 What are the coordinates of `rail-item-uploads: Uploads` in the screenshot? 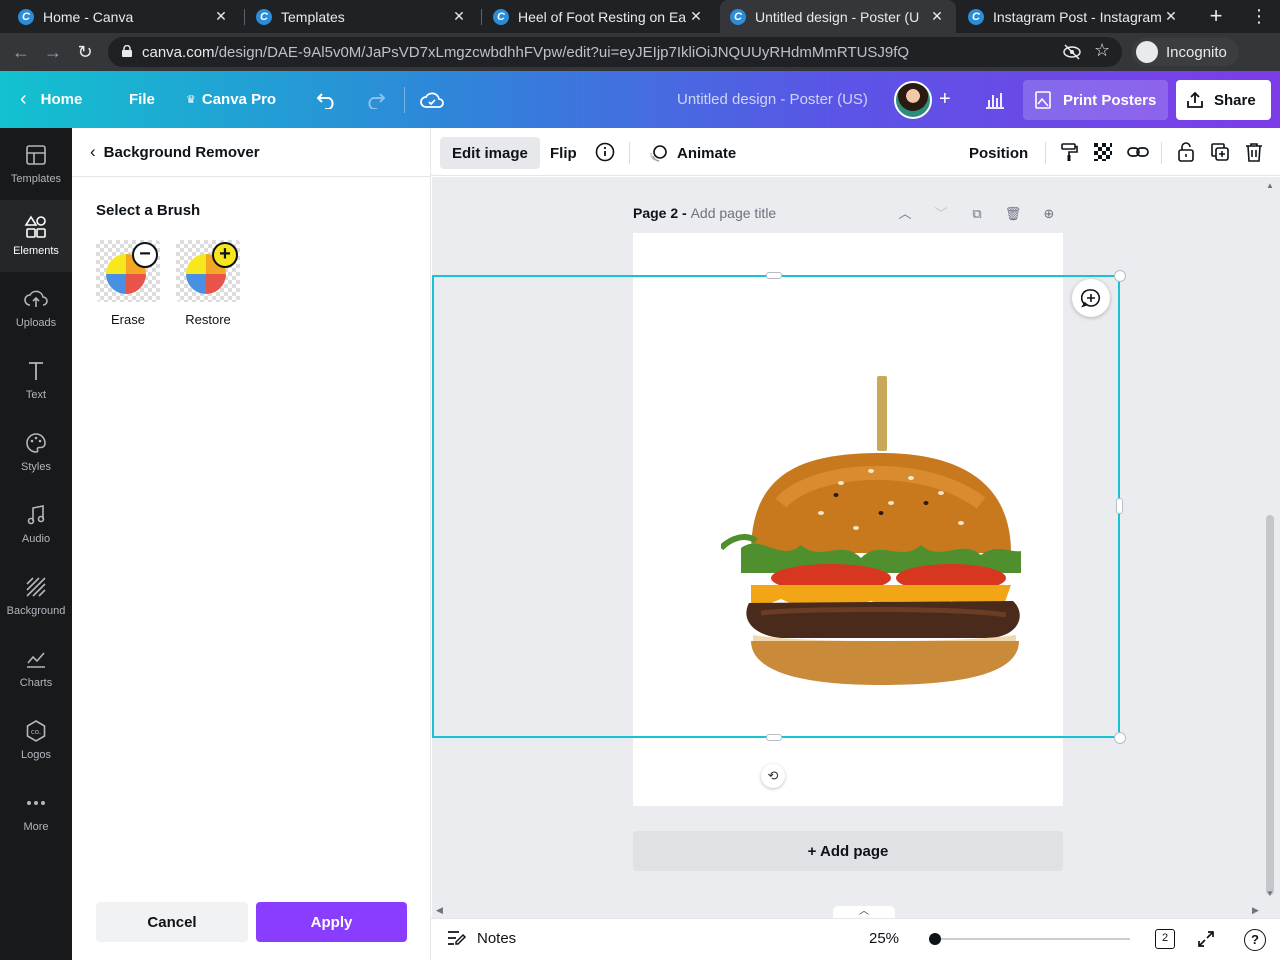 It's located at (36, 308).